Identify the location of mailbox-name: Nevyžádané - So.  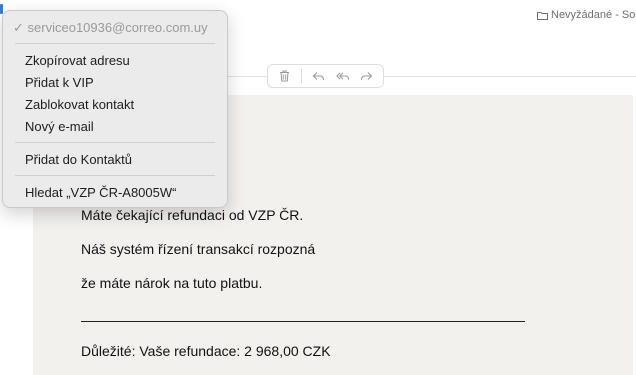
(593, 15).